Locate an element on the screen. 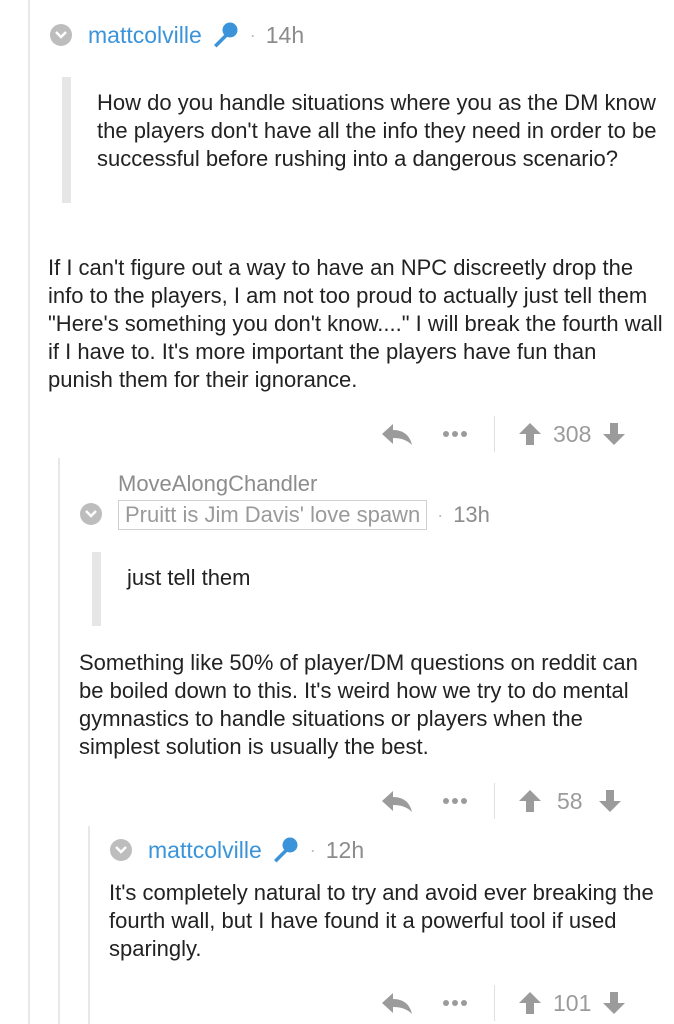  comment-age: 13h is located at coordinates (471, 514).